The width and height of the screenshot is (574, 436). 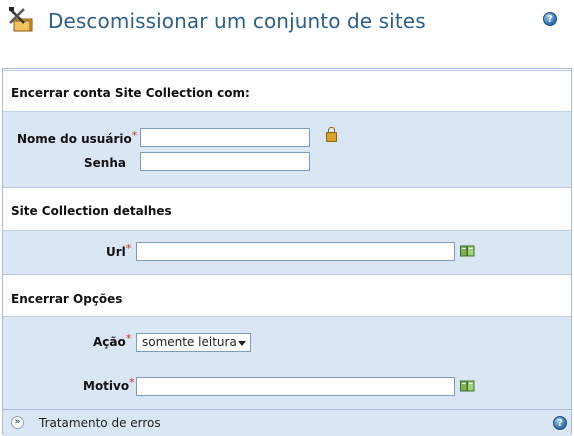 What do you see at coordinates (295, 251) in the screenshot?
I see `url-input` at bounding box center [295, 251].